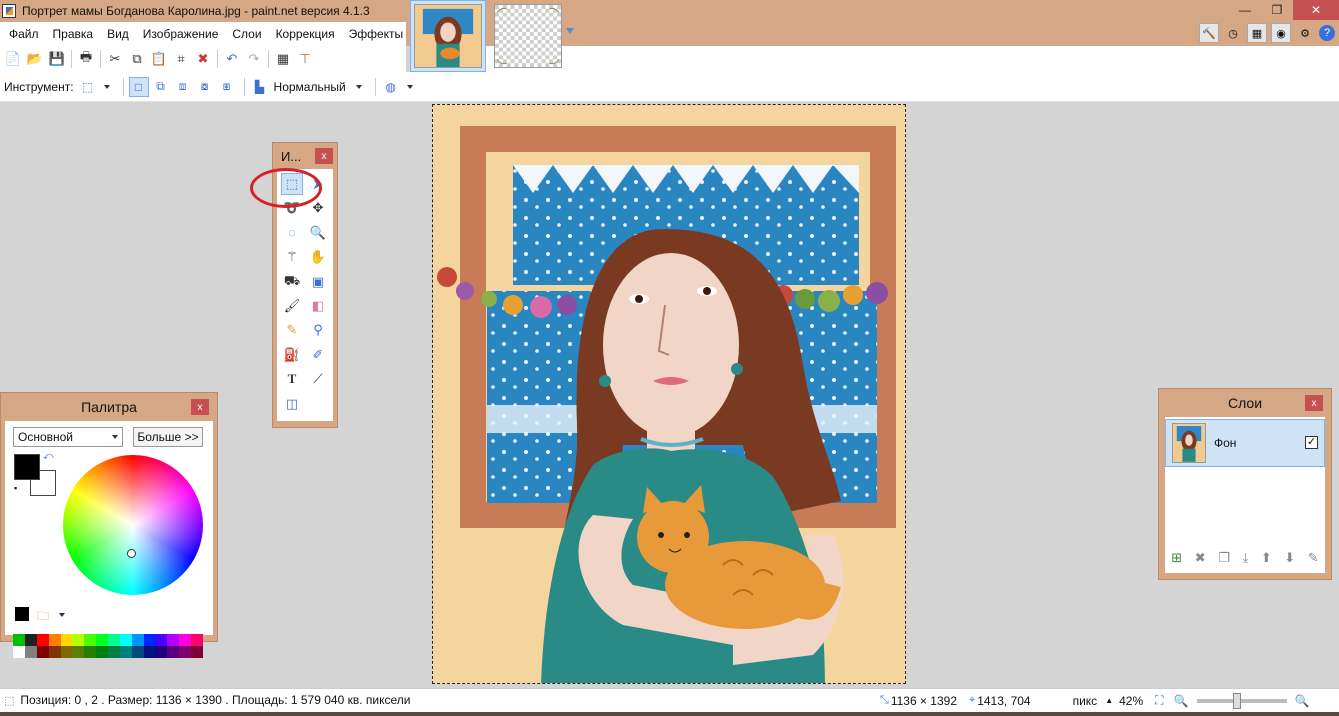  Describe the element at coordinates (43, 617) in the screenshot. I see `palette-menu-icon: 🗀` at that location.